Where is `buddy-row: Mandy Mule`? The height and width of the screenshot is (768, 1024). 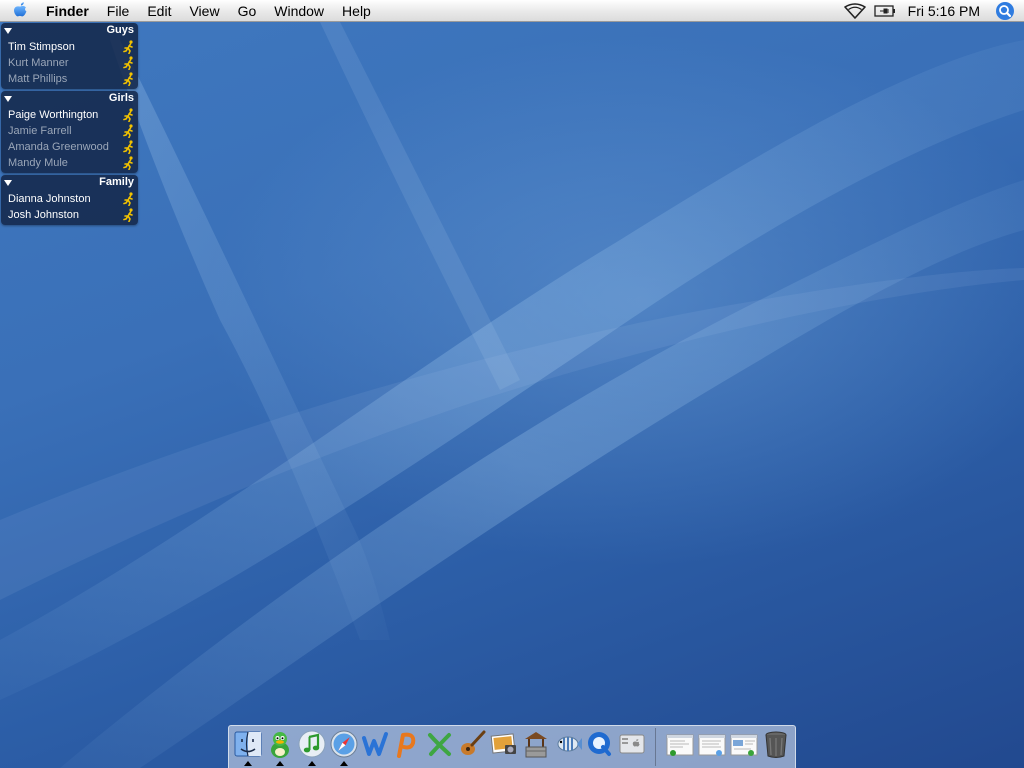
buddy-row: Mandy Mule is located at coordinates (69, 163).